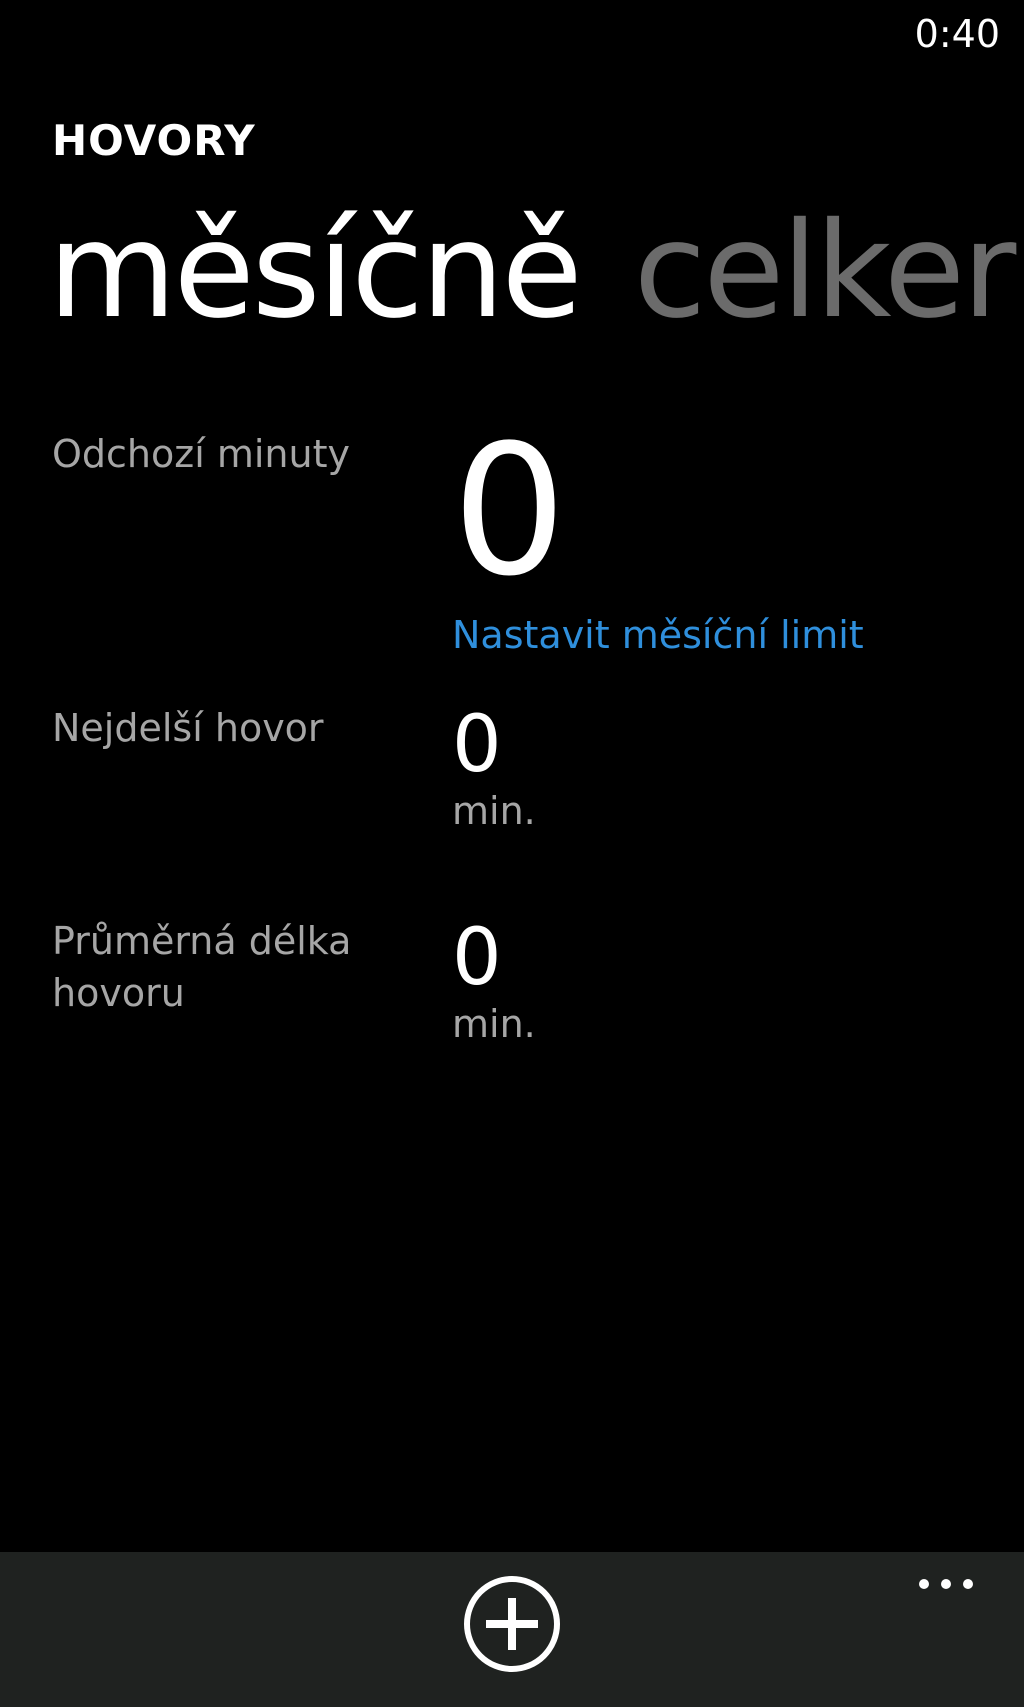 The height and width of the screenshot is (1707, 1024). What do you see at coordinates (957, 34) in the screenshot?
I see `status-bar-time: 0:40` at bounding box center [957, 34].